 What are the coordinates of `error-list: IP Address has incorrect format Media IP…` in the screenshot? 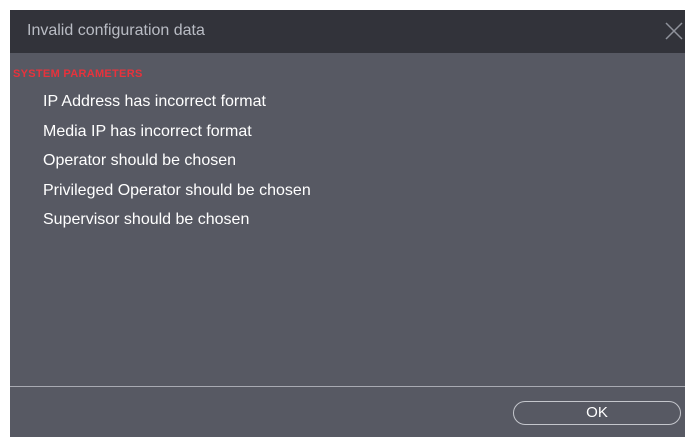 It's located at (177, 166).